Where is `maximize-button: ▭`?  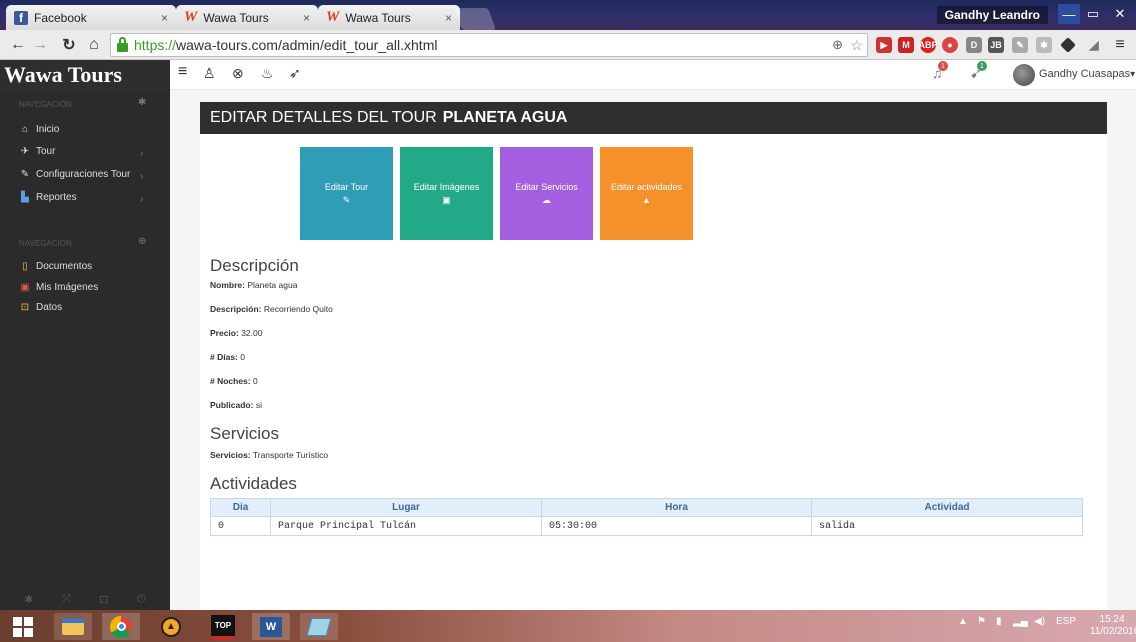 maximize-button: ▭ is located at coordinates (1093, 14).